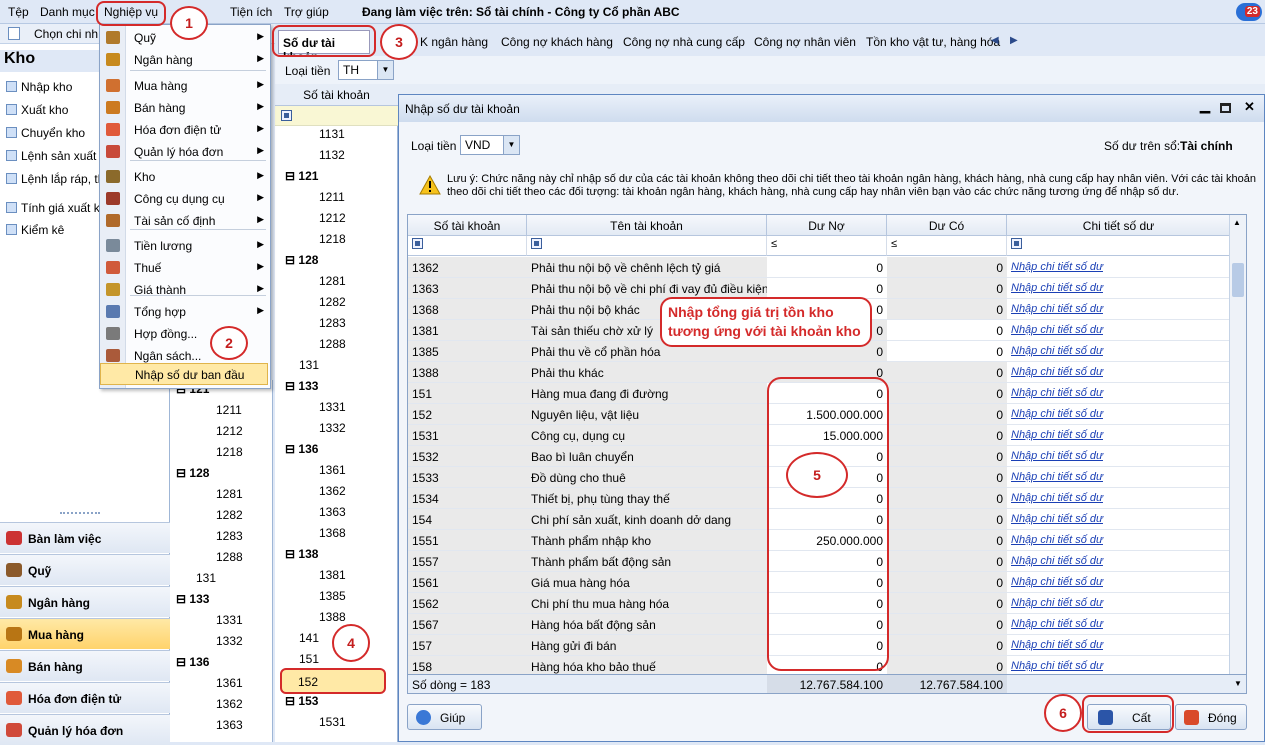  What do you see at coordinates (80, 514) in the screenshot?
I see `splitter-handle` at bounding box center [80, 514].